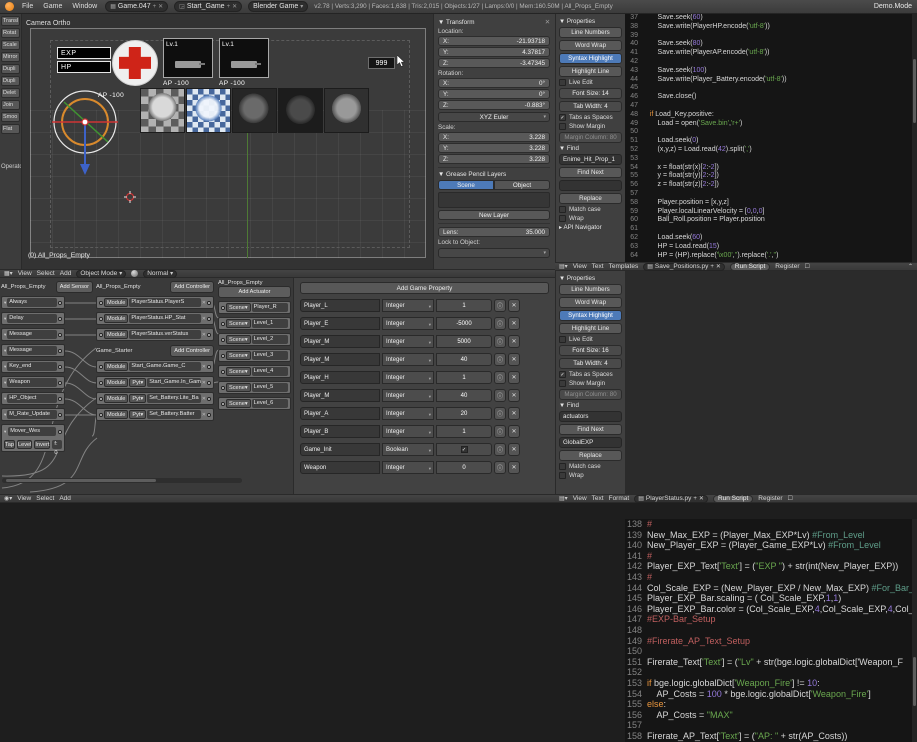 This screenshot has height=742, width=917. Describe the element at coordinates (494, 200) in the screenshot. I see `grease-layer-list` at that location.